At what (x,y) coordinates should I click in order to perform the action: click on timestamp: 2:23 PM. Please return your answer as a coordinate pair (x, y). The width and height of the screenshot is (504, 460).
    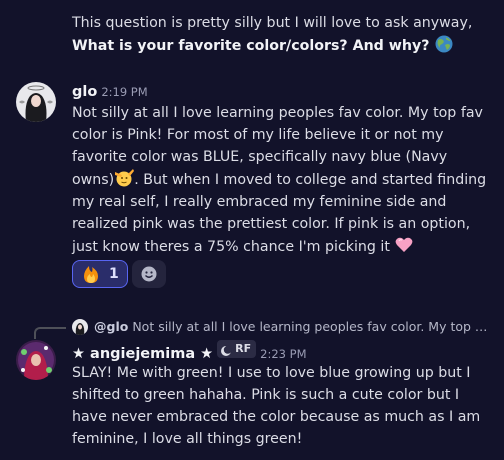
    Looking at the image, I should click on (283, 354).